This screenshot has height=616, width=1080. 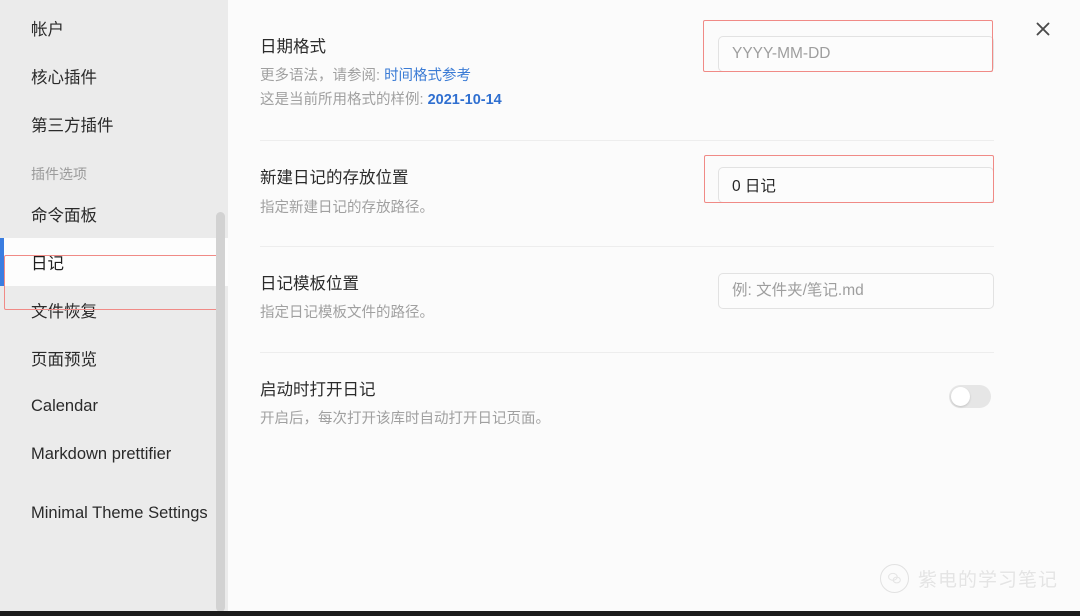 What do you see at coordinates (220, 411) in the screenshot?
I see `sidebar-scrollbar-thumb` at bounding box center [220, 411].